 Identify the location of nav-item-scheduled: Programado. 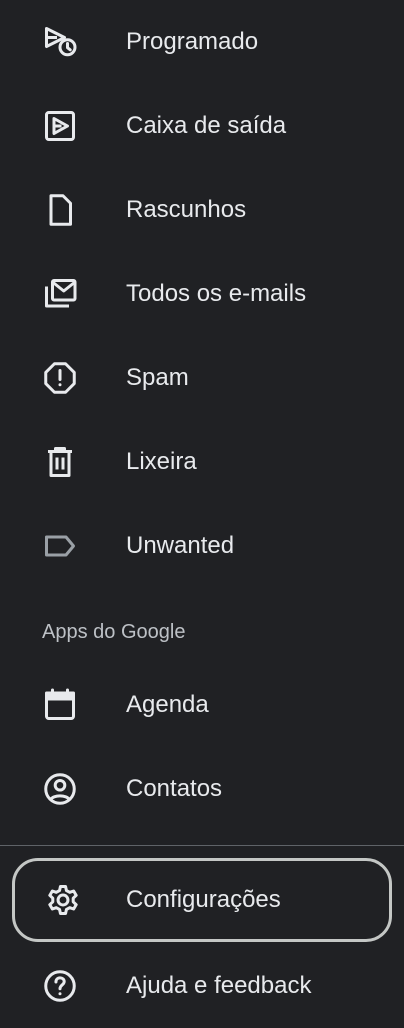
(202, 42).